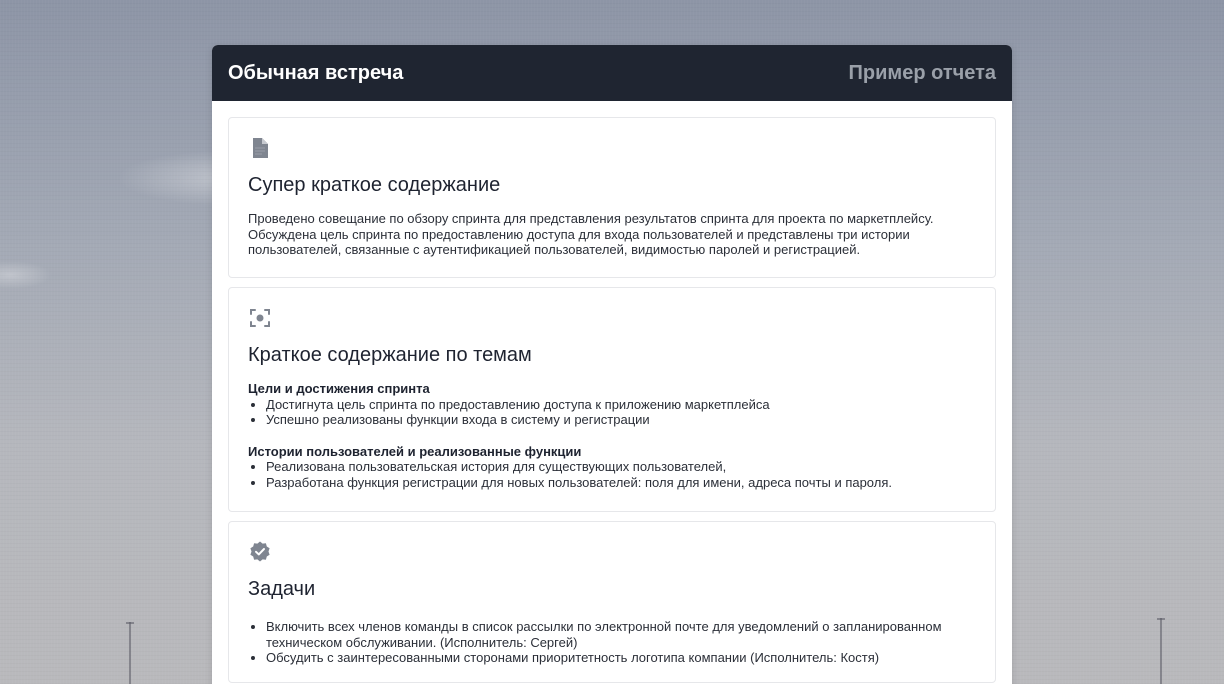 The width and height of the screenshot is (1224, 684). Describe the element at coordinates (316, 72) in the screenshot. I see `report-title: Обычная встреча` at that location.